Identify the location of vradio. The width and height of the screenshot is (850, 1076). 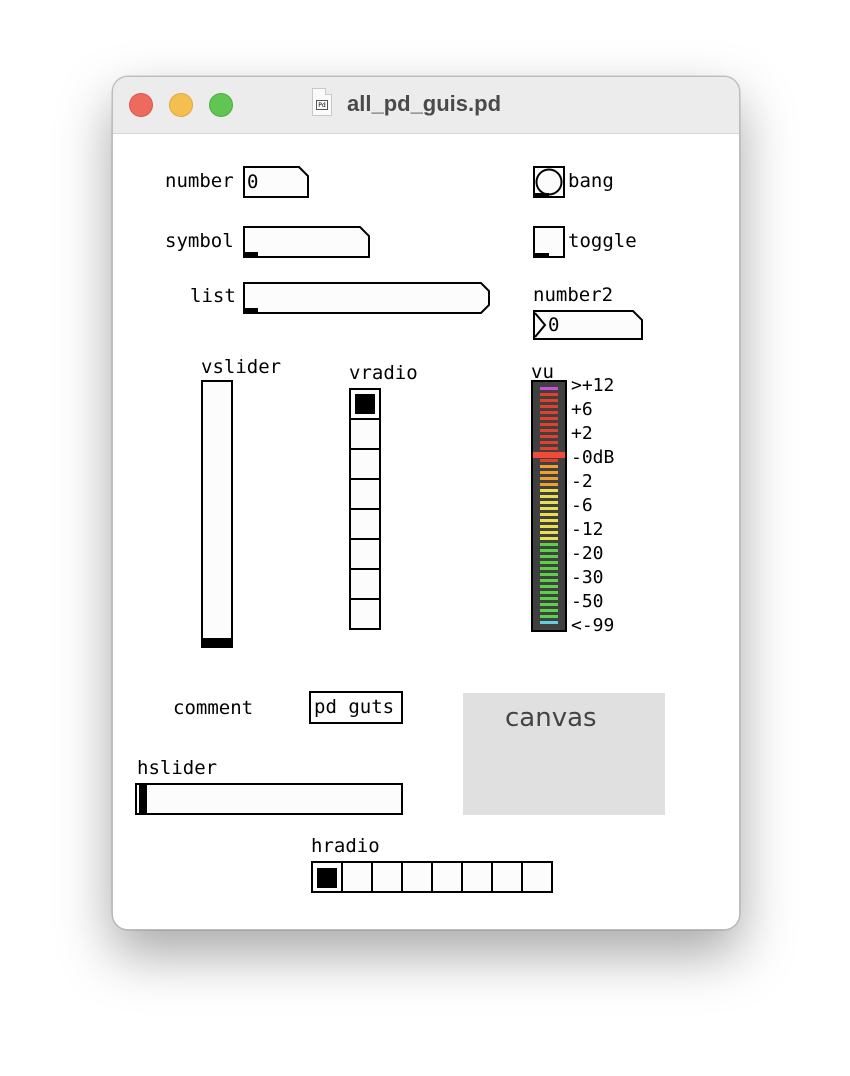
(365, 509).